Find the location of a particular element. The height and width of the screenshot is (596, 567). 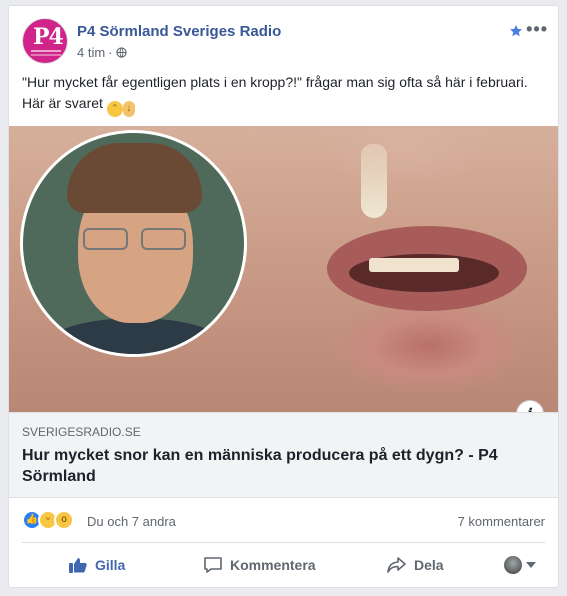

thumbs-up-icon is located at coordinates (78, 565).